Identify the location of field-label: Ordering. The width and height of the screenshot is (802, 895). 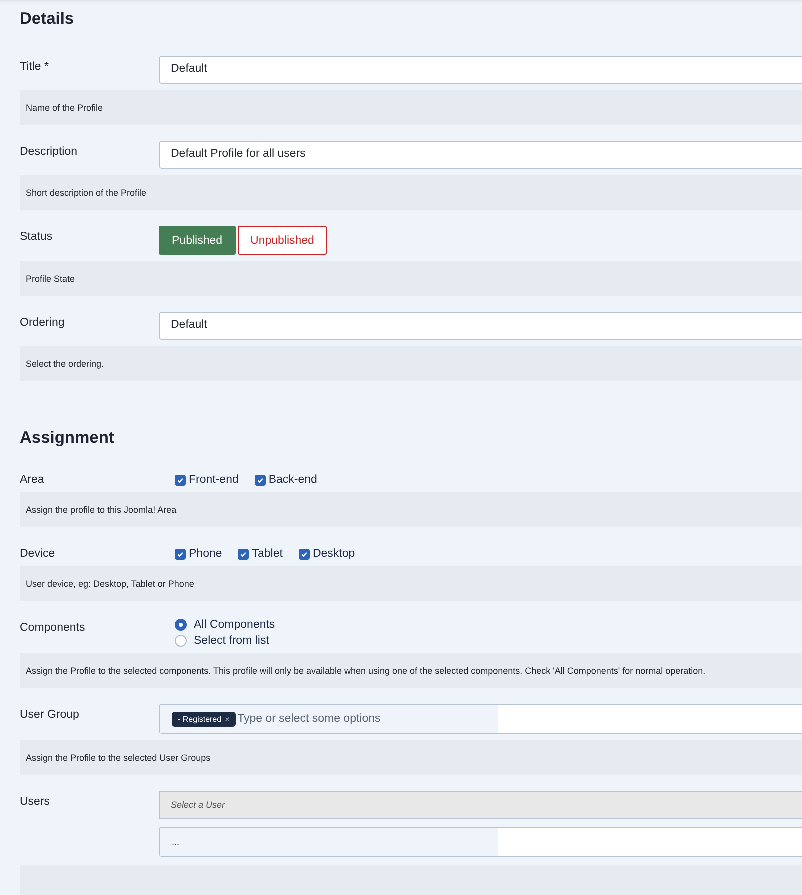
(43, 322).